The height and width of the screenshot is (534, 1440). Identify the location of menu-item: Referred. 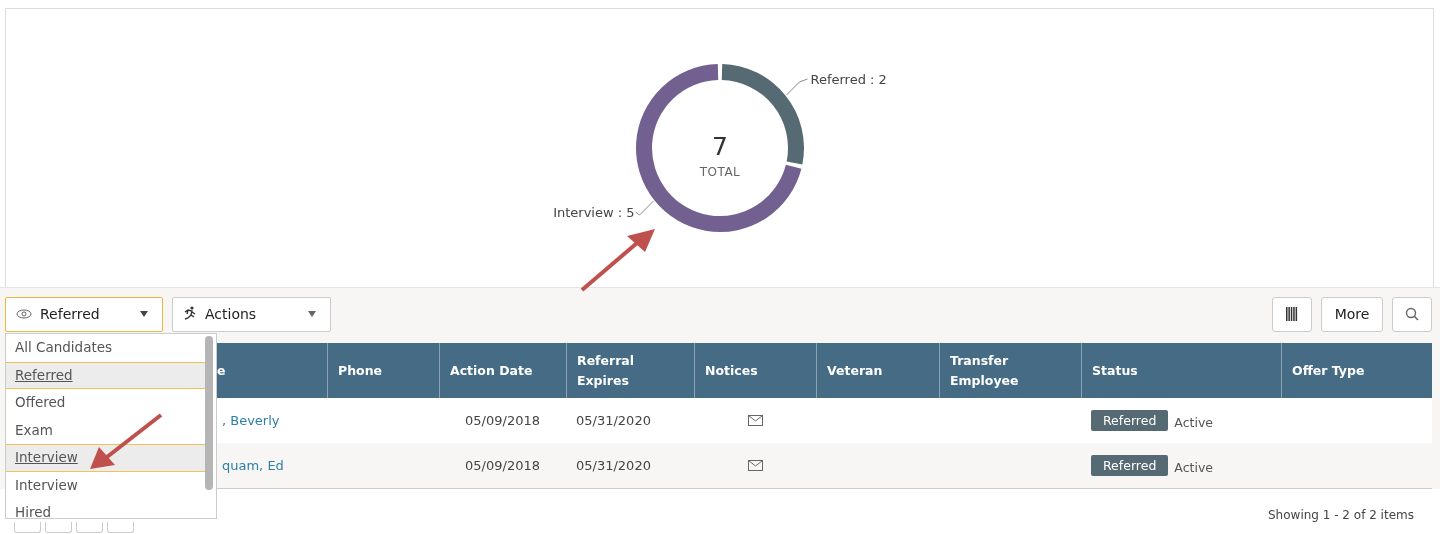
(105, 375).